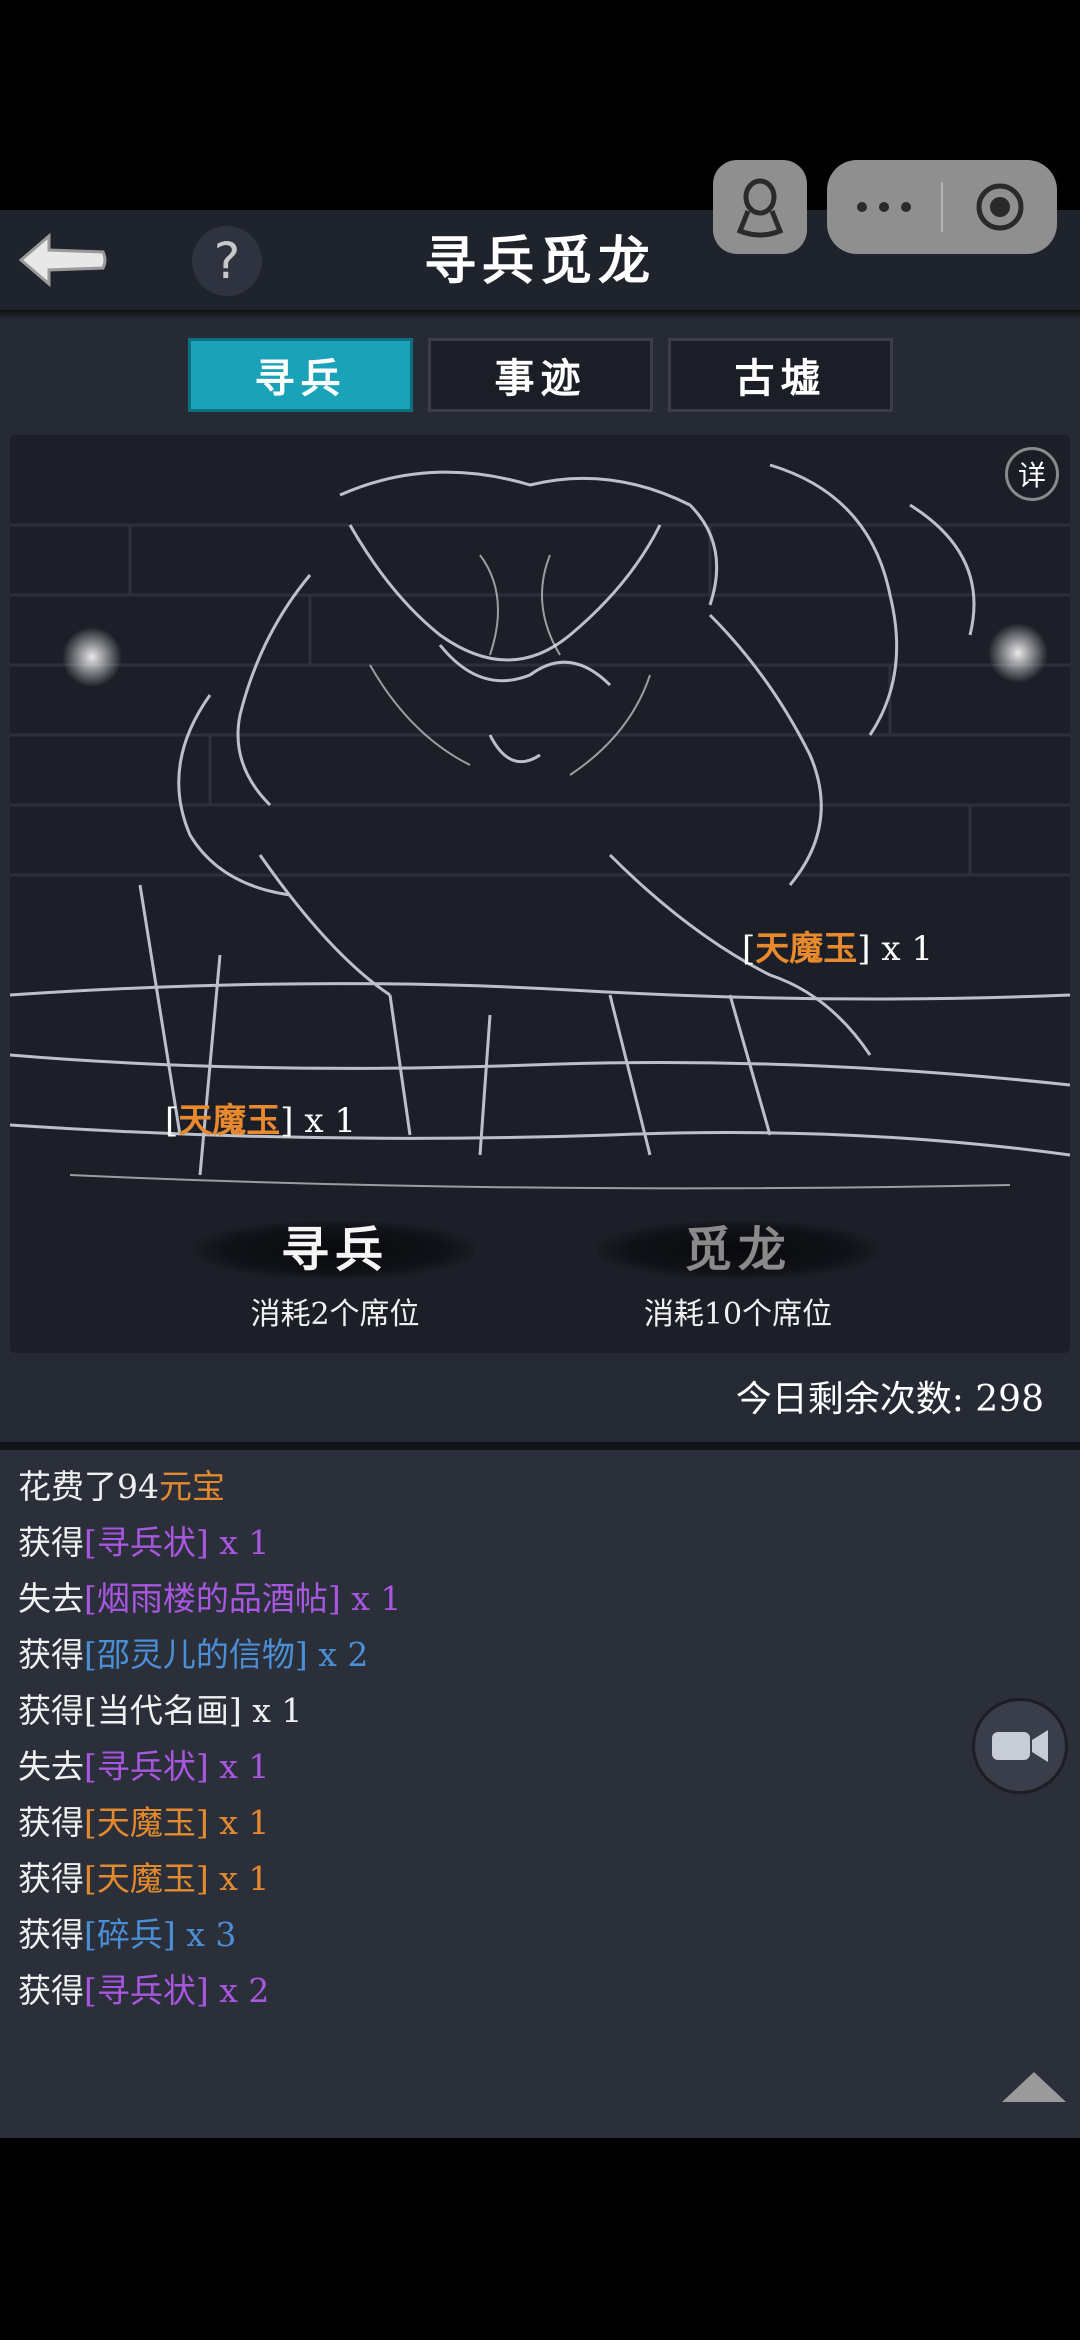  What do you see at coordinates (260, 1121) in the screenshot?
I see `drop-label-left: [天魔玉] x 1` at bounding box center [260, 1121].